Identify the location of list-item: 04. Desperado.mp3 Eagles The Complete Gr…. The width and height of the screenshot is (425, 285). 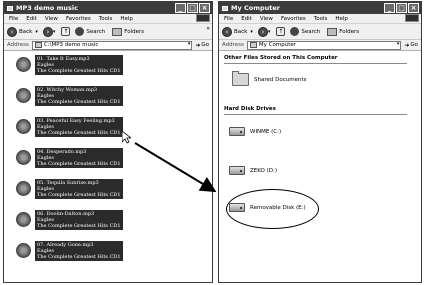
(69, 158).